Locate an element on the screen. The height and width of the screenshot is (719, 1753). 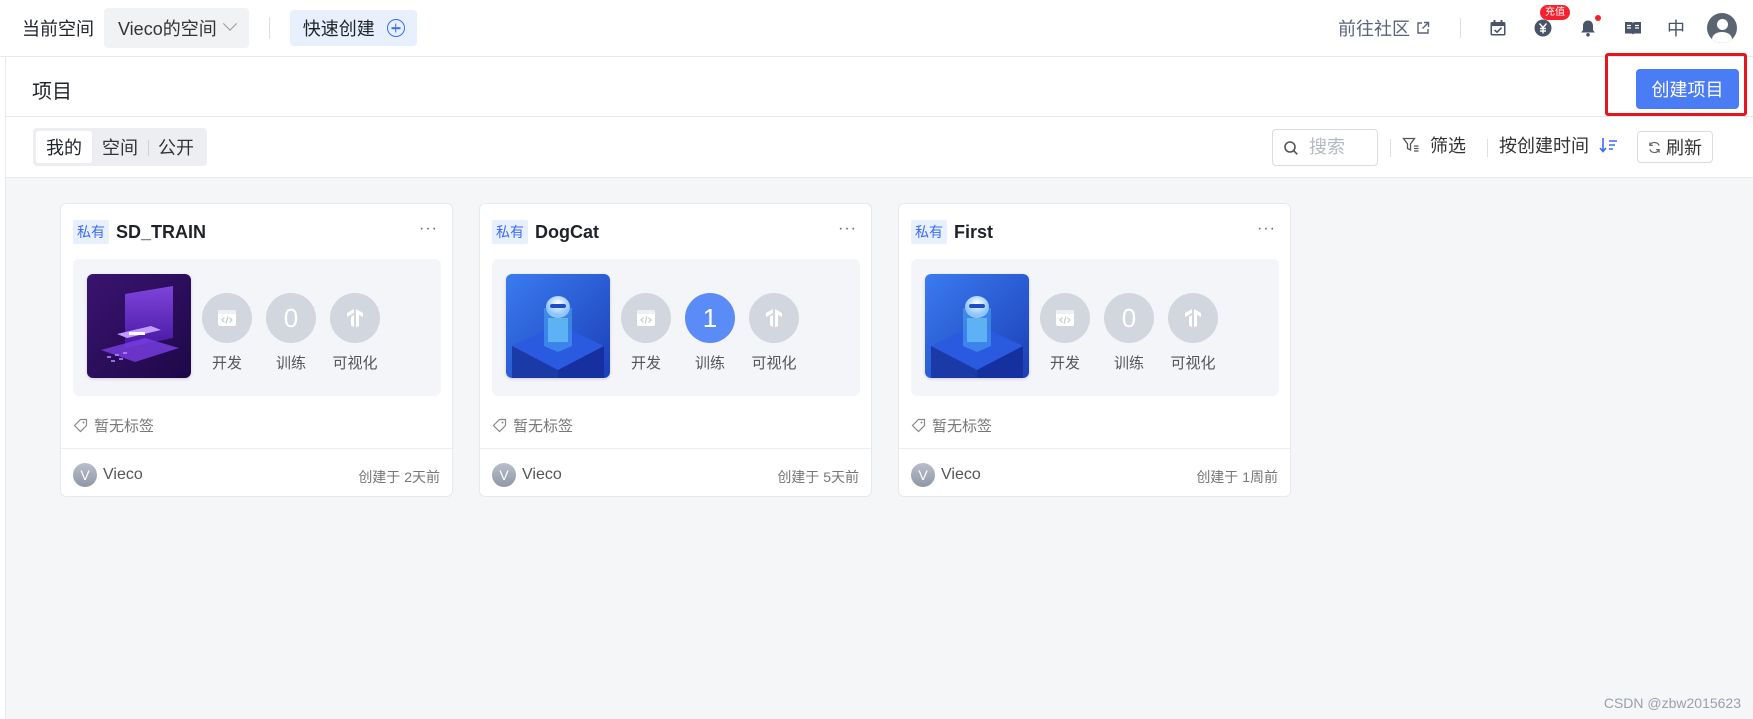
quick-create-button: 快速创建 is located at coordinates (353, 28).